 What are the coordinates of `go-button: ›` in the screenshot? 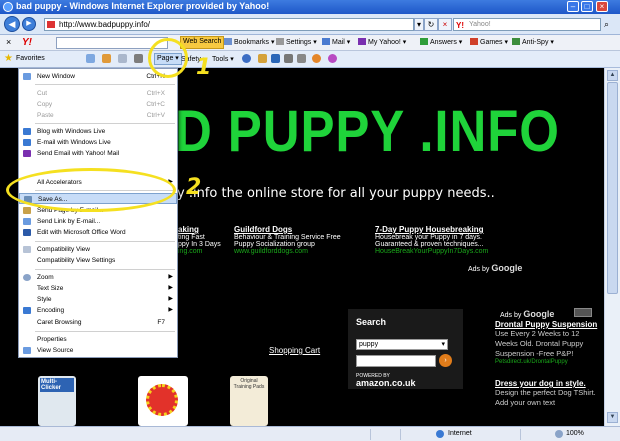 It's located at (445, 360).